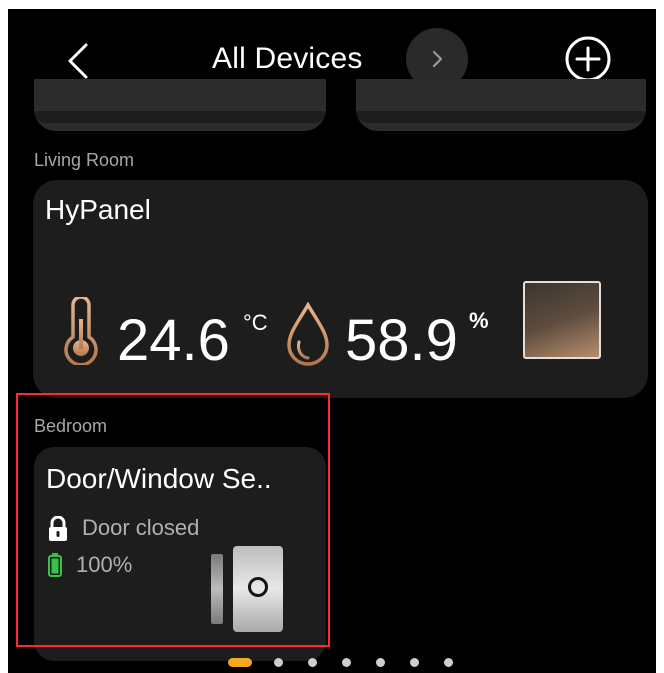 Image resolution: width=664 pixels, height=673 pixels. Describe the element at coordinates (308, 334) in the screenshot. I see `water-drop-icon` at that location.